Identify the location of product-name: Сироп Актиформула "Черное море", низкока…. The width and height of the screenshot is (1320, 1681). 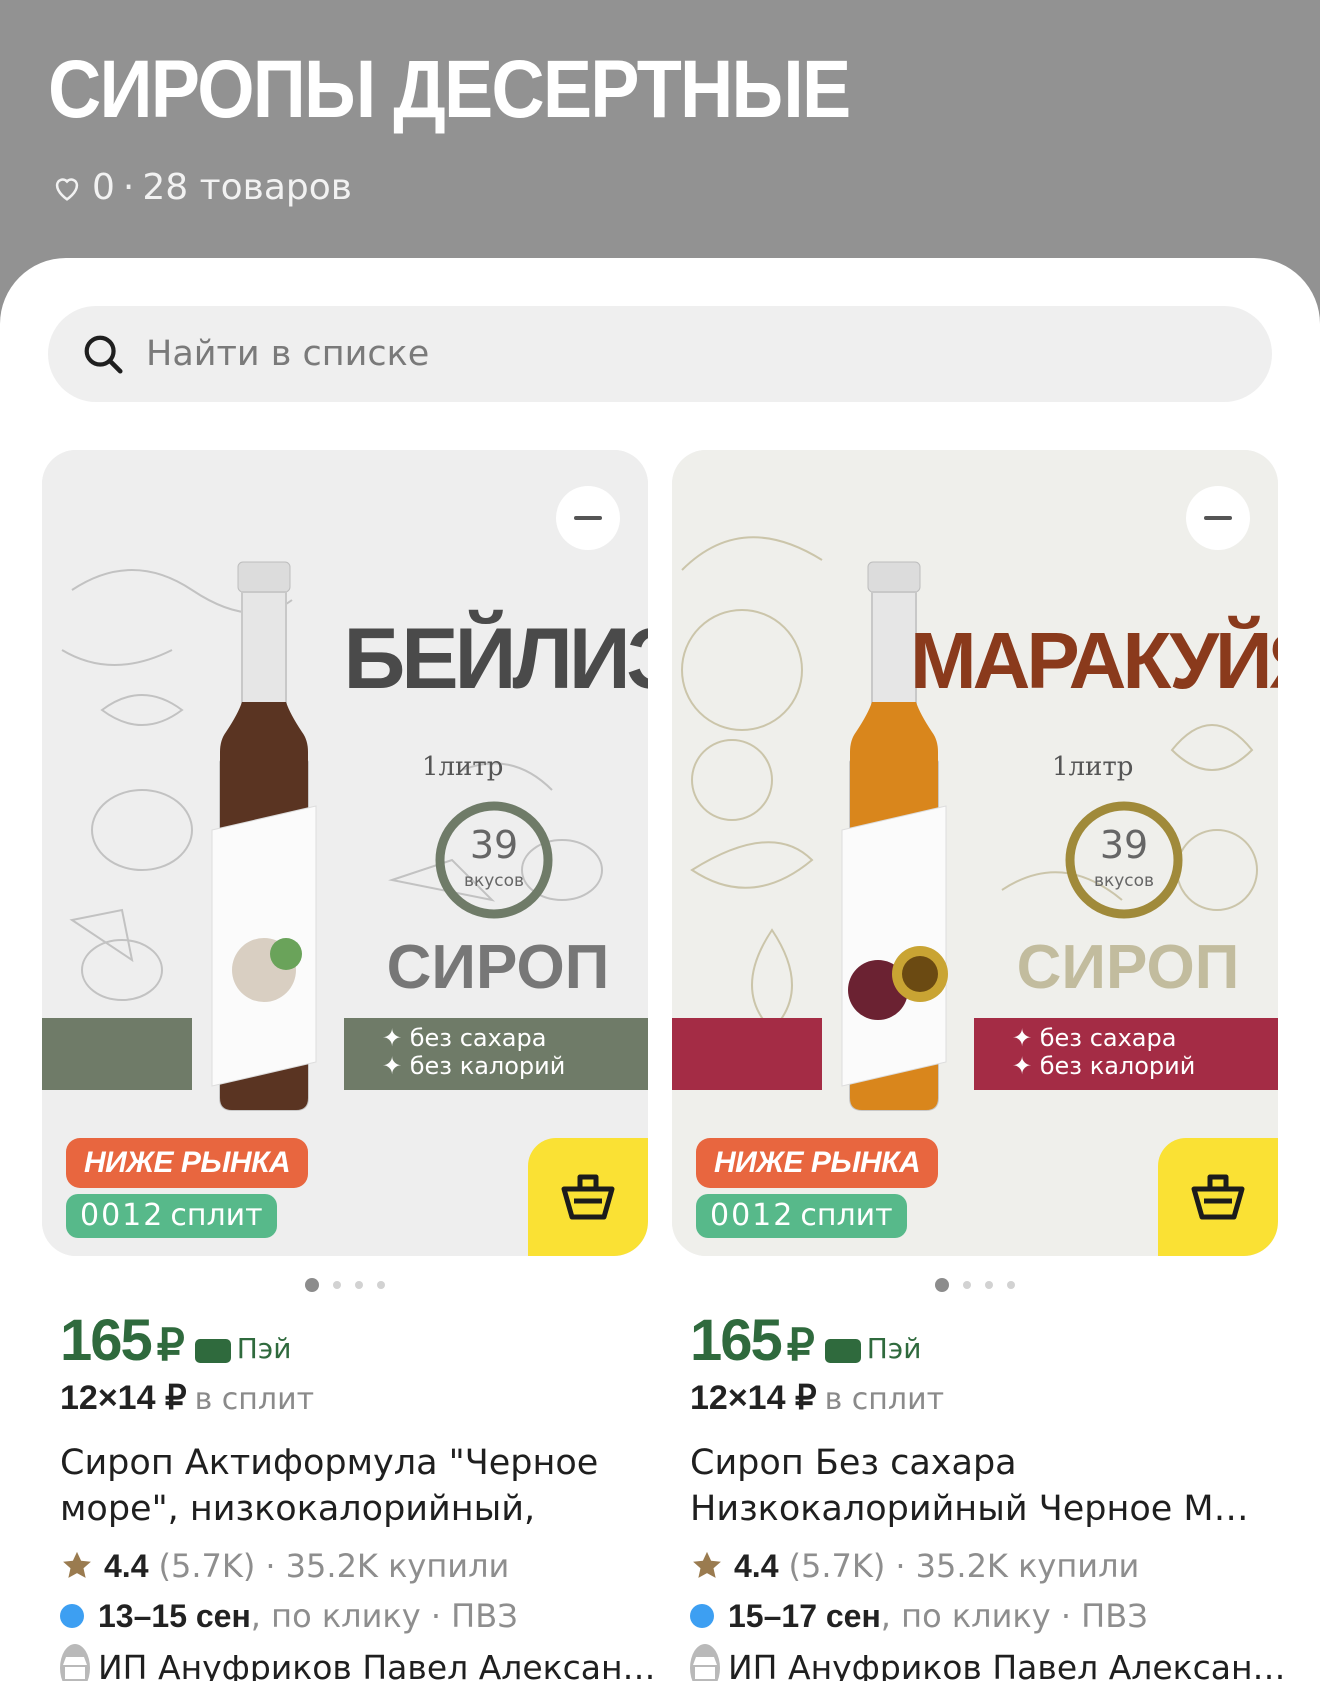
(340, 1486).